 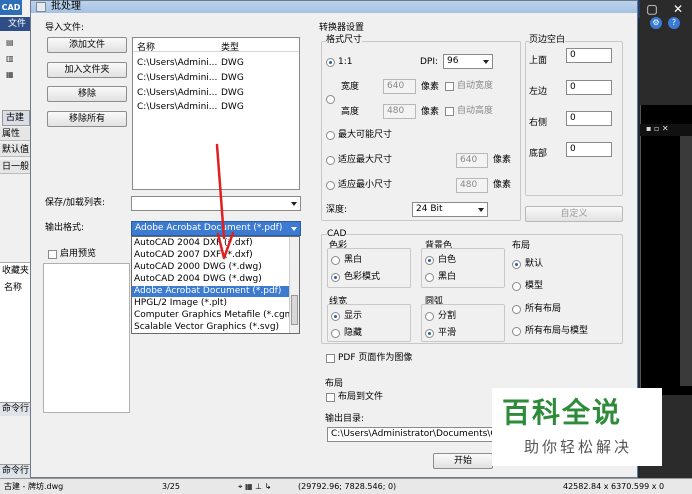 What do you see at coordinates (468, 61) in the screenshot?
I see `dpi-select: 96` at bounding box center [468, 61].